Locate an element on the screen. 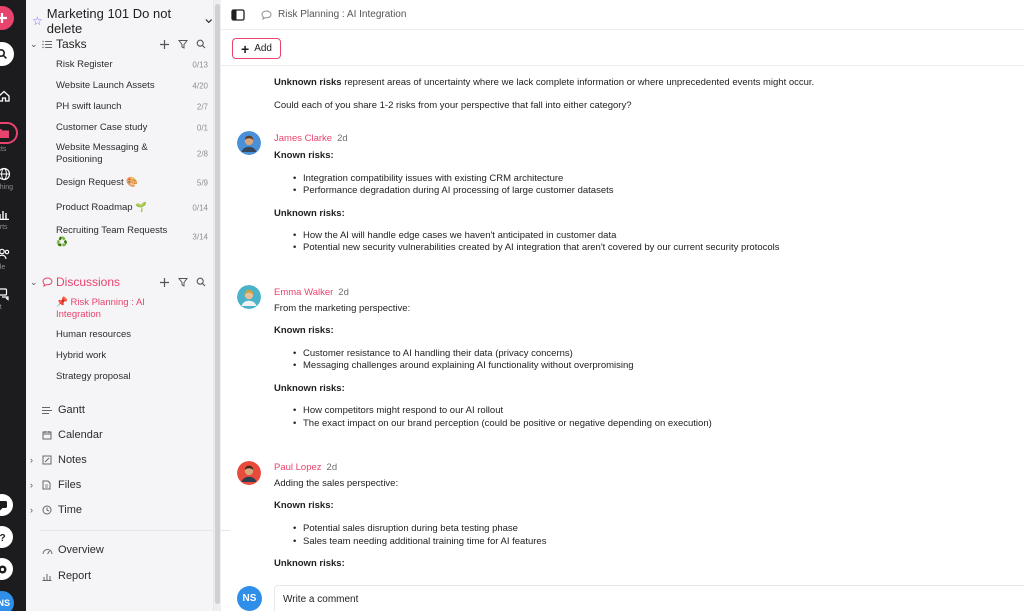 The height and width of the screenshot is (611, 1024). nav-label: Files is located at coordinates (70, 485).